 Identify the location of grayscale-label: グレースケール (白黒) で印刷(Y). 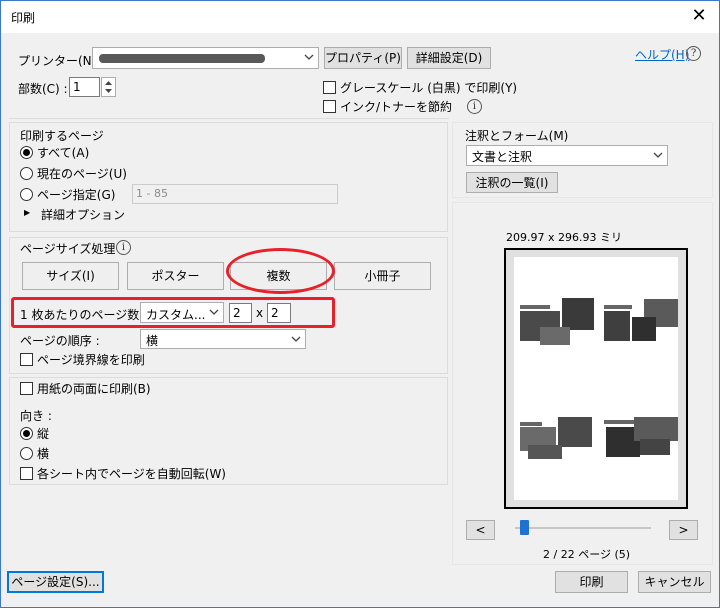
(429, 88).